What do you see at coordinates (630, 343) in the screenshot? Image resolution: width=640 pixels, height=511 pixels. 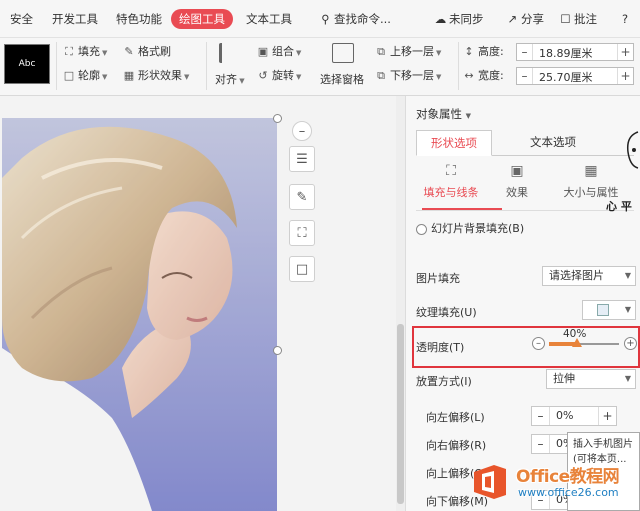 I see `transparency-increase-button: +` at bounding box center [630, 343].